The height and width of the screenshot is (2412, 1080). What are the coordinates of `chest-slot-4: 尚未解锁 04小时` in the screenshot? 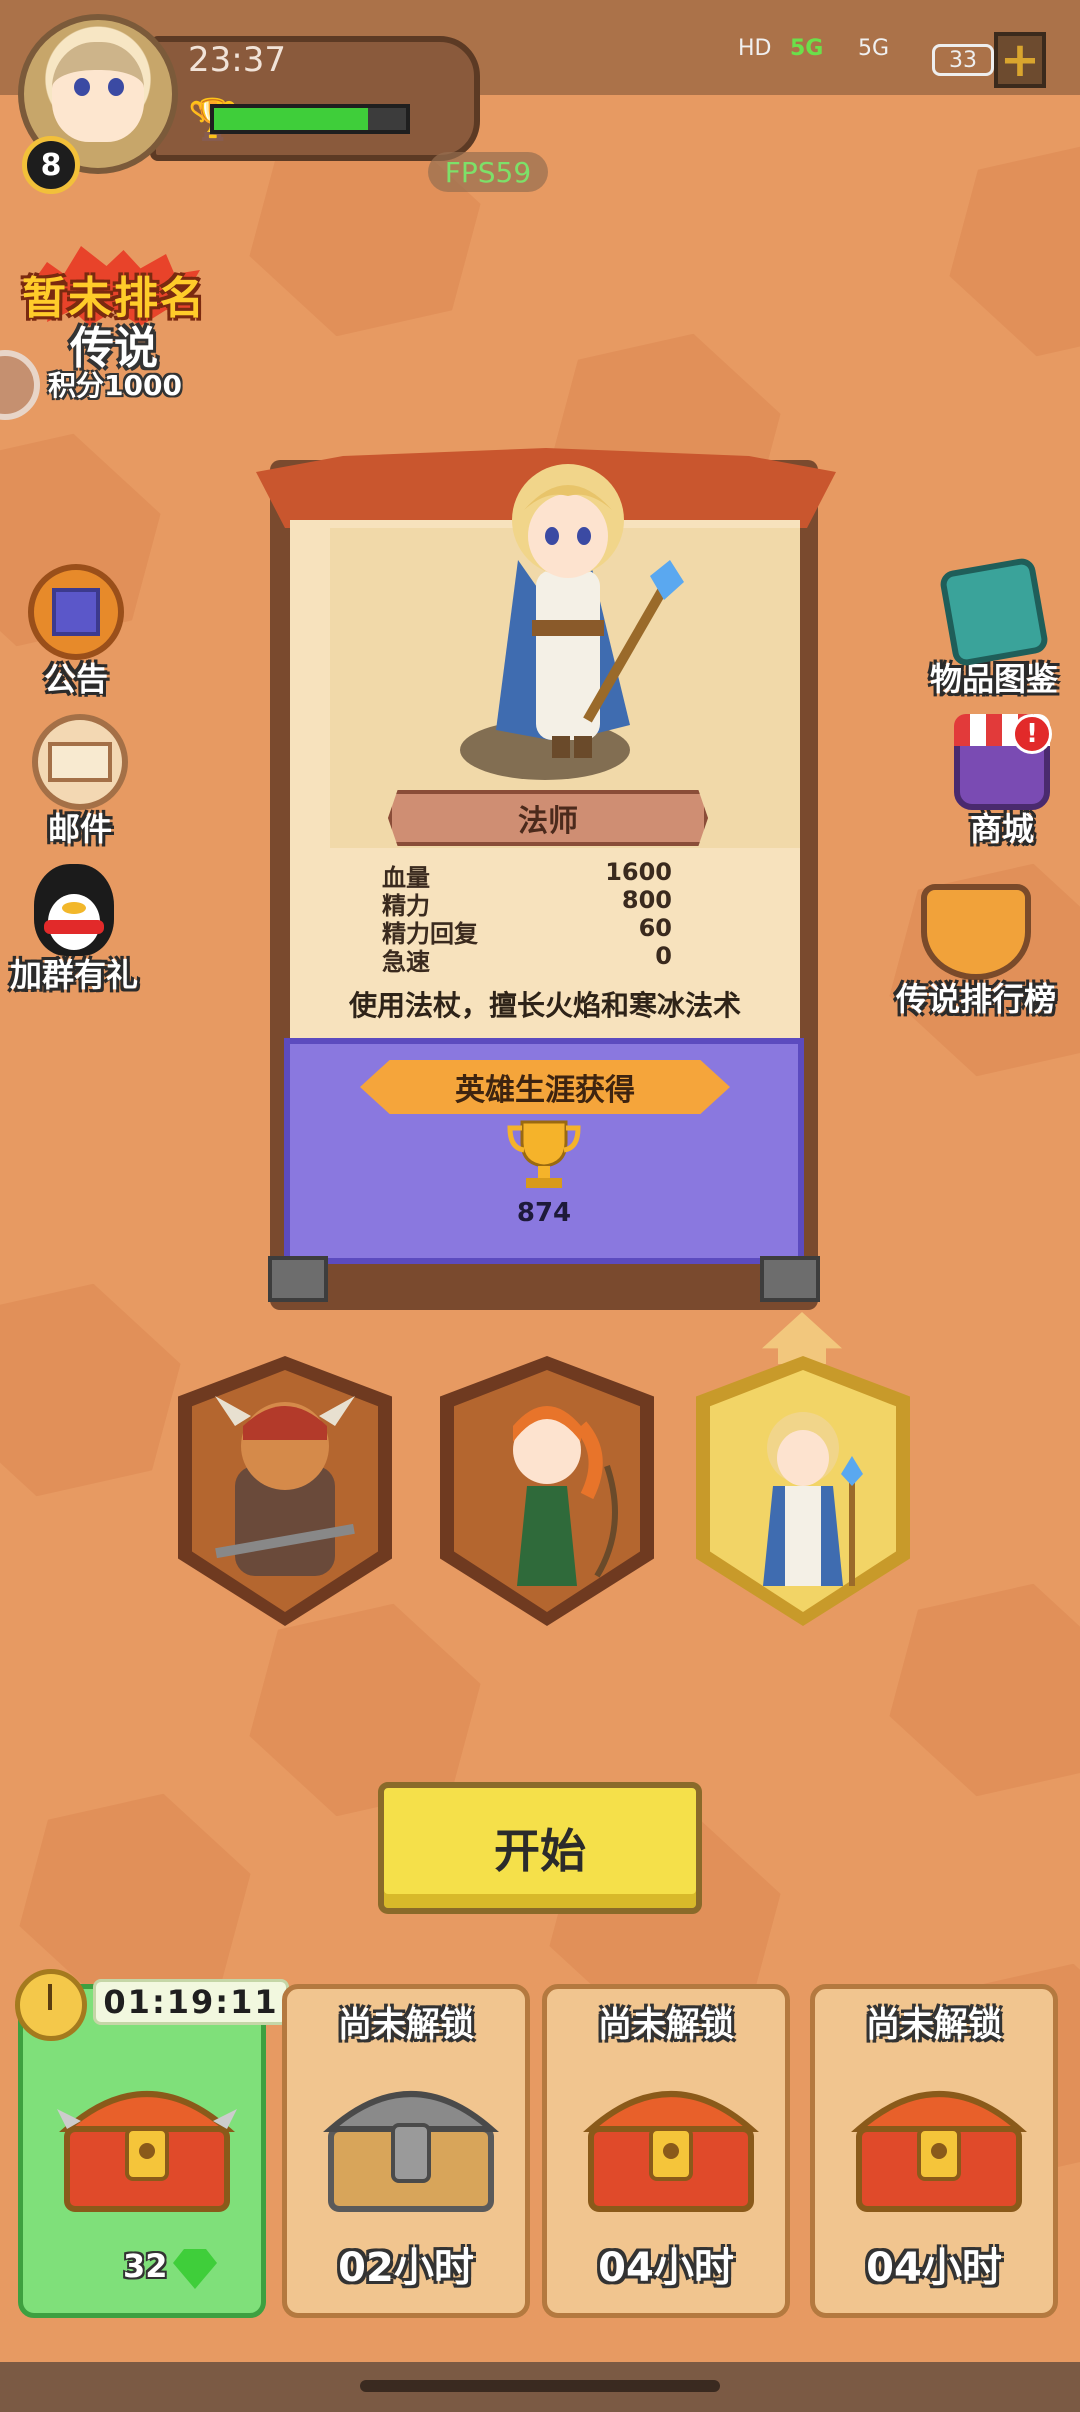 It's located at (934, 2151).